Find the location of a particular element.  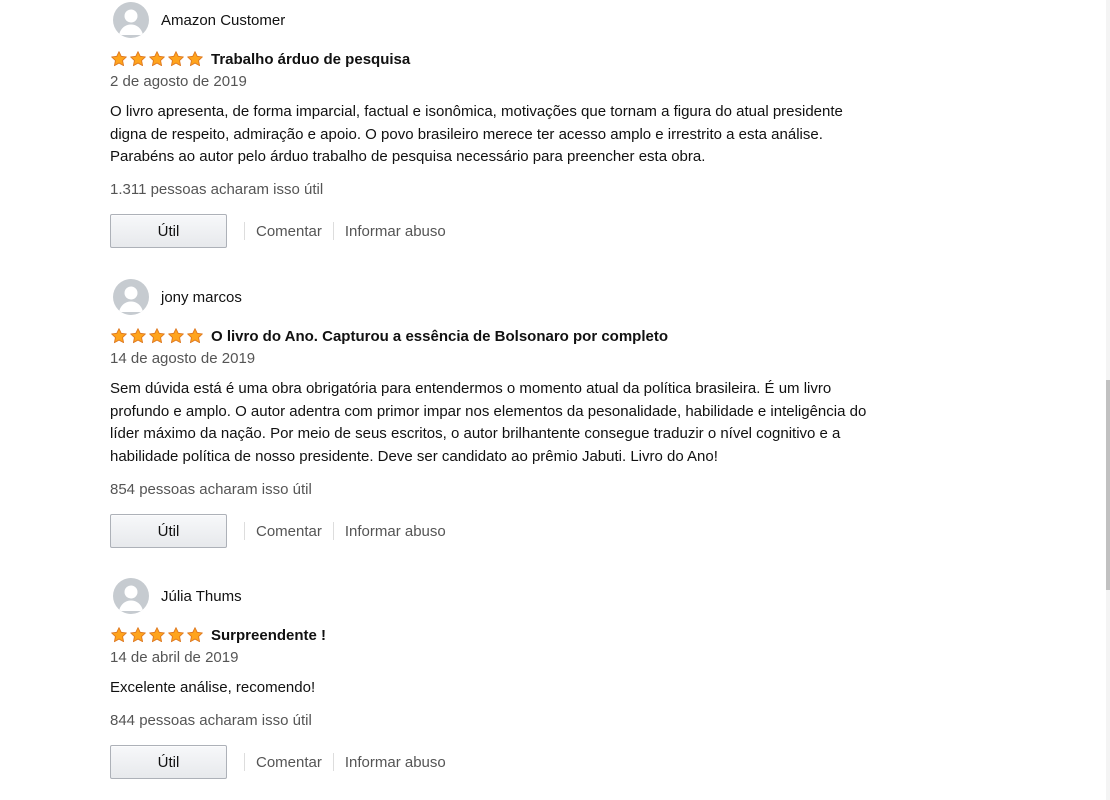

helpful-count: 854 pessoas acharam isso útil is located at coordinates (211, 489).